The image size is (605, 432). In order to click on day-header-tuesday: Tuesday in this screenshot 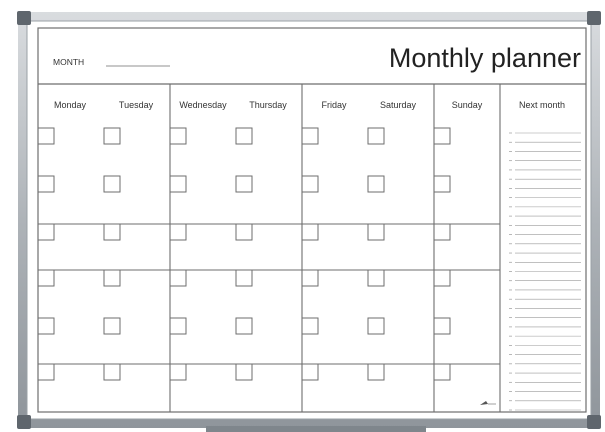, I will do `click(136, 105)`.